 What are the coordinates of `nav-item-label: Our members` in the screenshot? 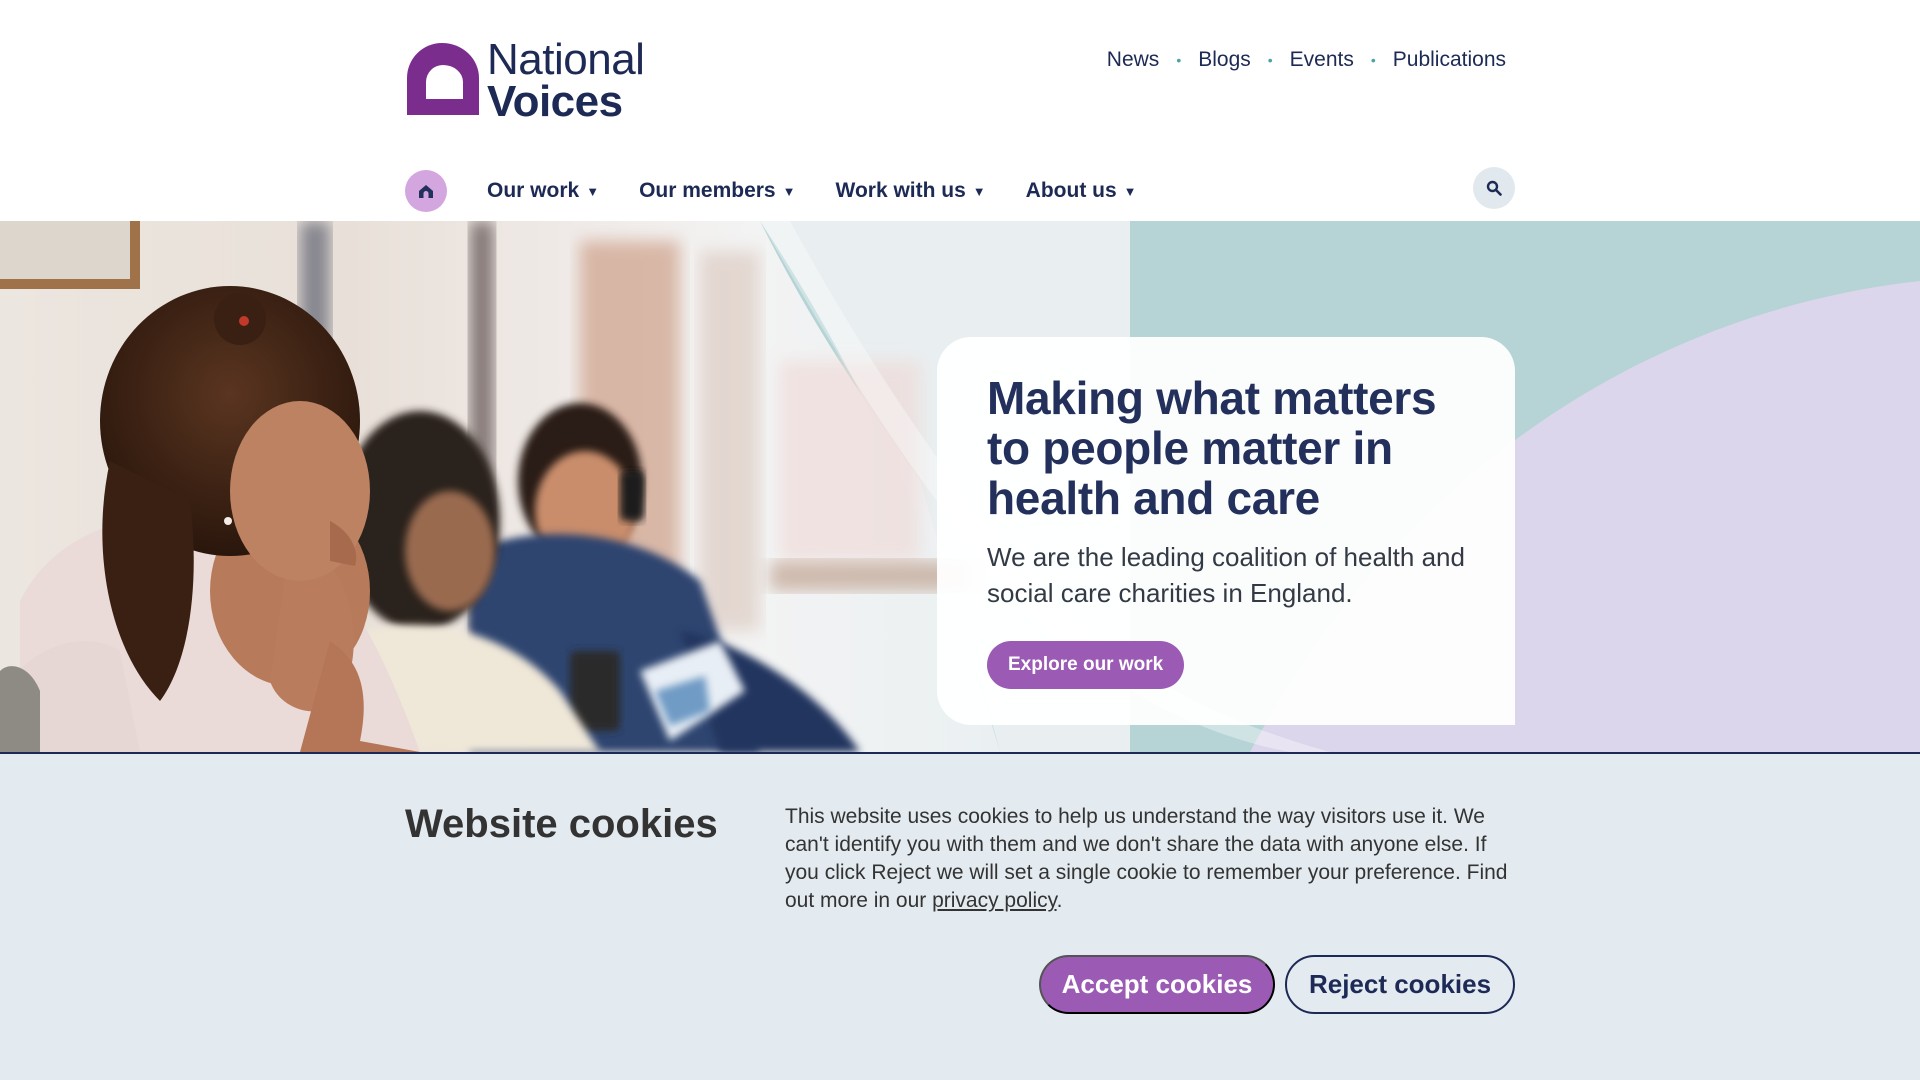 It's located at (707, 190).